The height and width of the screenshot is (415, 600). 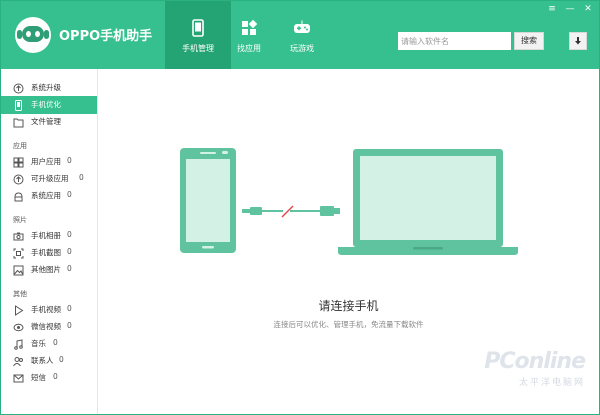 I want to click on sidebar-item-system-apps: 系统应用 0, so click(x=49, y=196).